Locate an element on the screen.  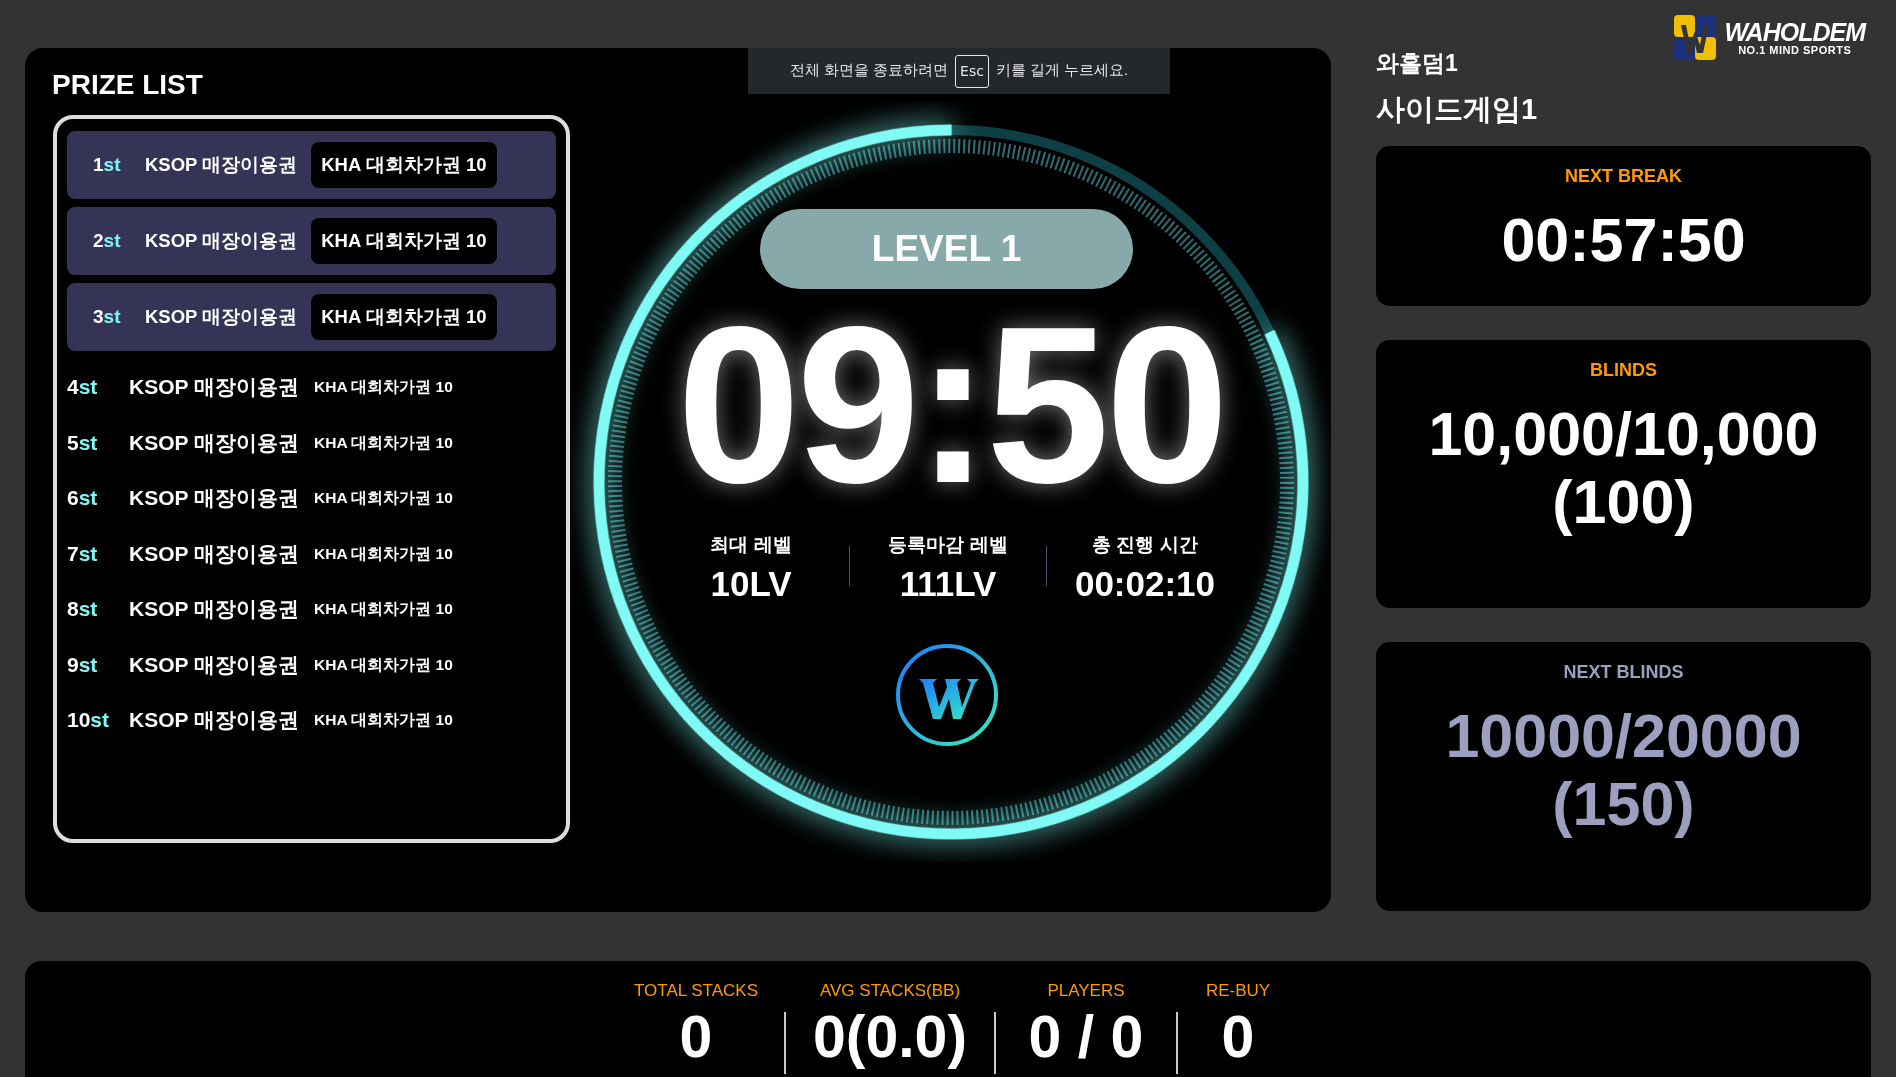
stat-value: 00:02:10 is located at coordinates (1145, 584).